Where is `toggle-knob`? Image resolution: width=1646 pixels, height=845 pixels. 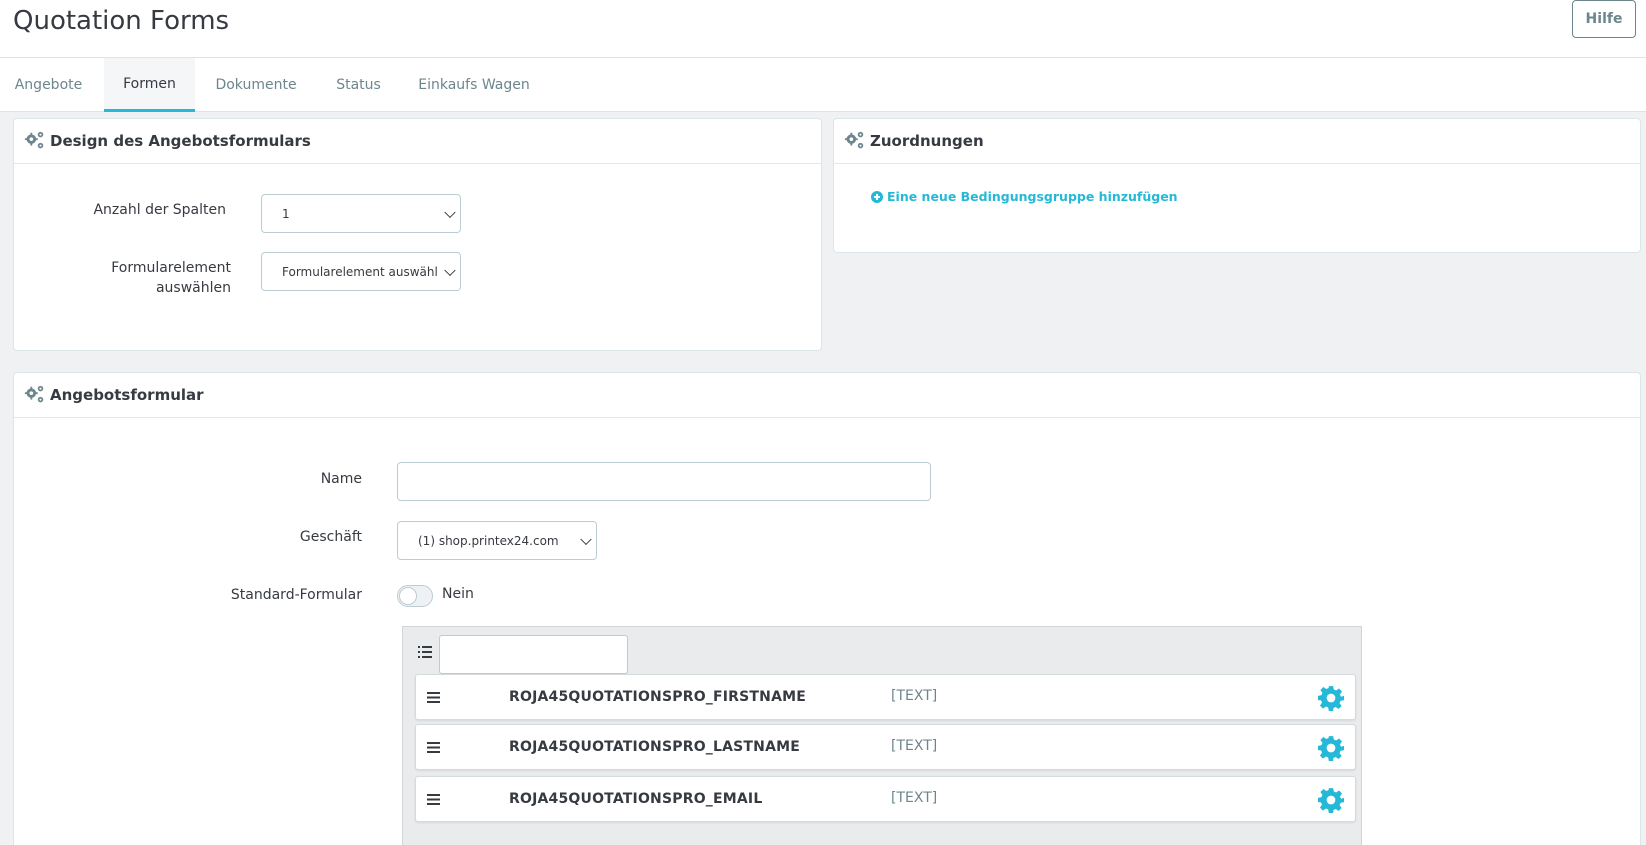
toggle-knob is located at coordinates (408, 596).